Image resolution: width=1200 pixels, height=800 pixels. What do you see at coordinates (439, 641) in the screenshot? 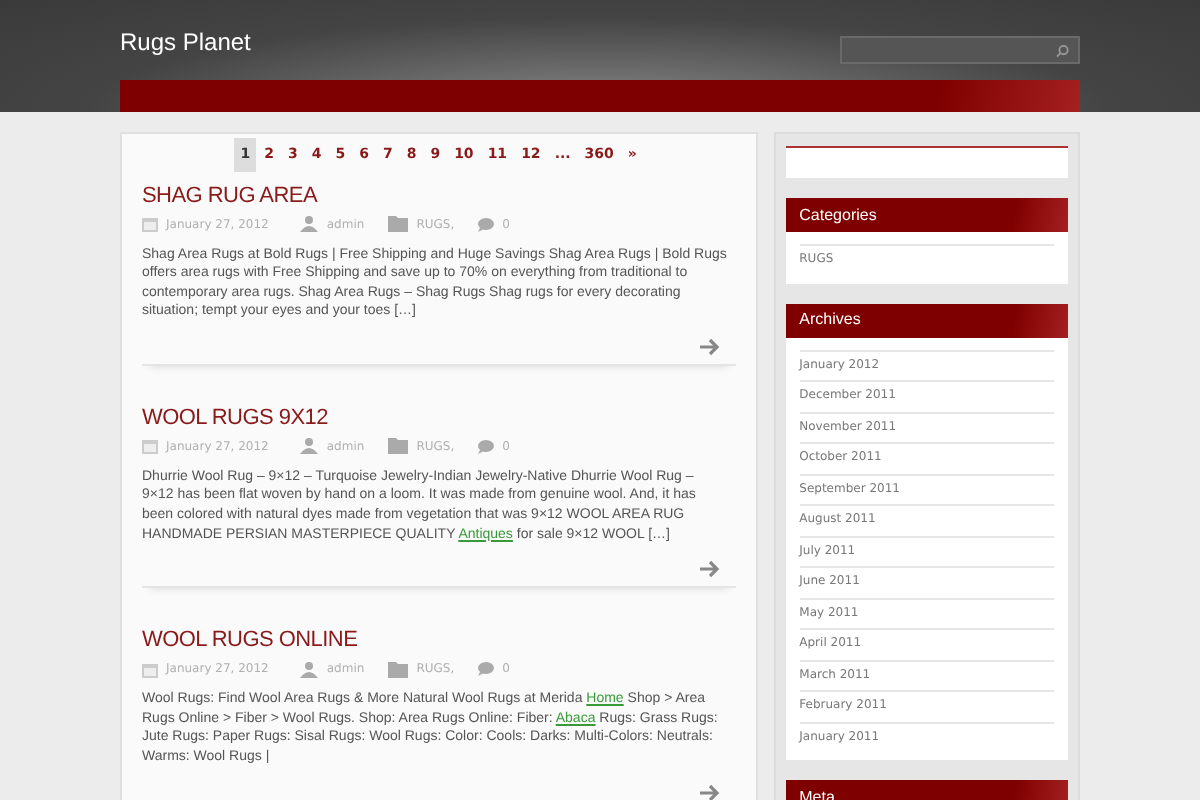
I see `post-title: WOOL RUGS ONLINE` at bounding box center [439, 641].